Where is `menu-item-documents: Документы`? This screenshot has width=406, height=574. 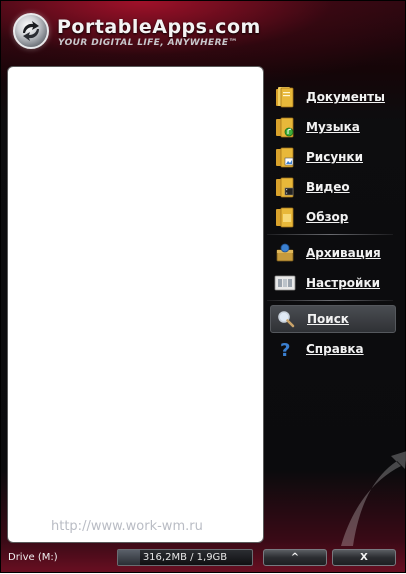 menu-item-documents: Документы is located at coordinates (333, 97).